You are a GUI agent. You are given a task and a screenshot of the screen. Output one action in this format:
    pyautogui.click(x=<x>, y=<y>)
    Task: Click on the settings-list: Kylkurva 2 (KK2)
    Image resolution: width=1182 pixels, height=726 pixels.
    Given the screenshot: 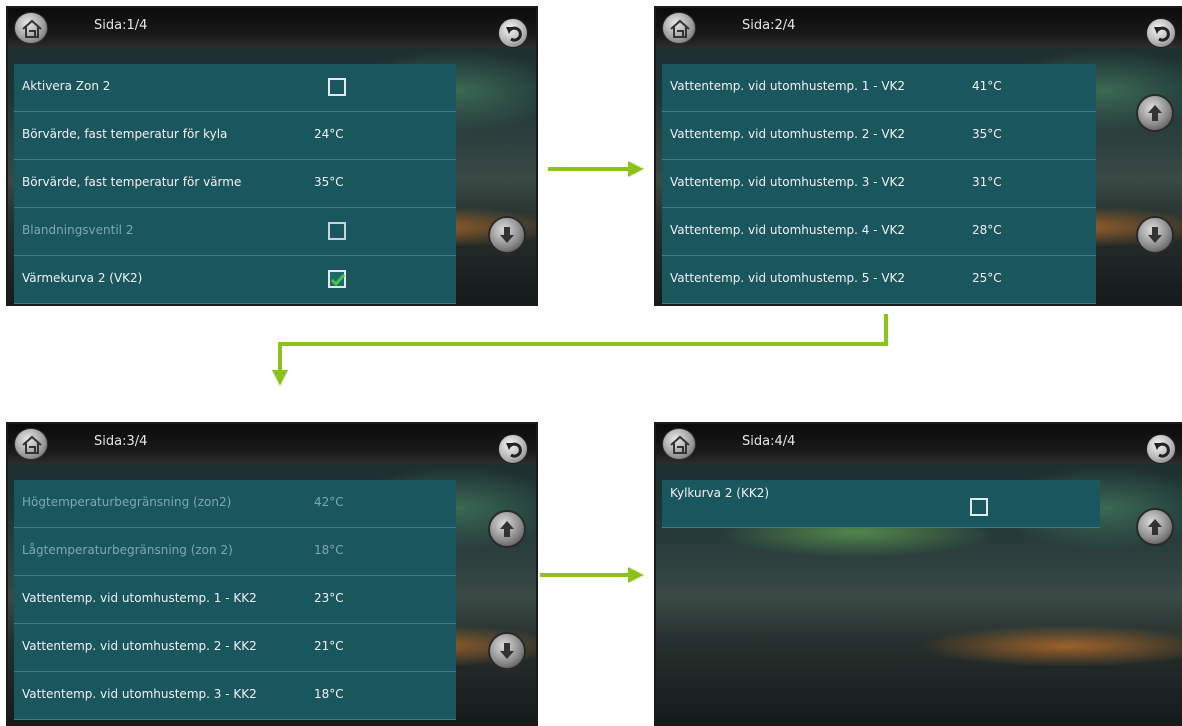 What is the action you would take?
    pyautogui.click(x=881, y=504)
    